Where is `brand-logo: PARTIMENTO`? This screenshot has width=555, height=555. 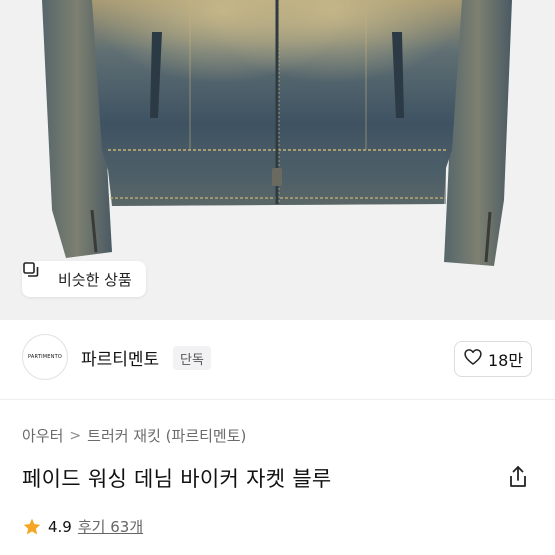 brand-logo: PARTIMENTO is located at coordinates (45, 357).